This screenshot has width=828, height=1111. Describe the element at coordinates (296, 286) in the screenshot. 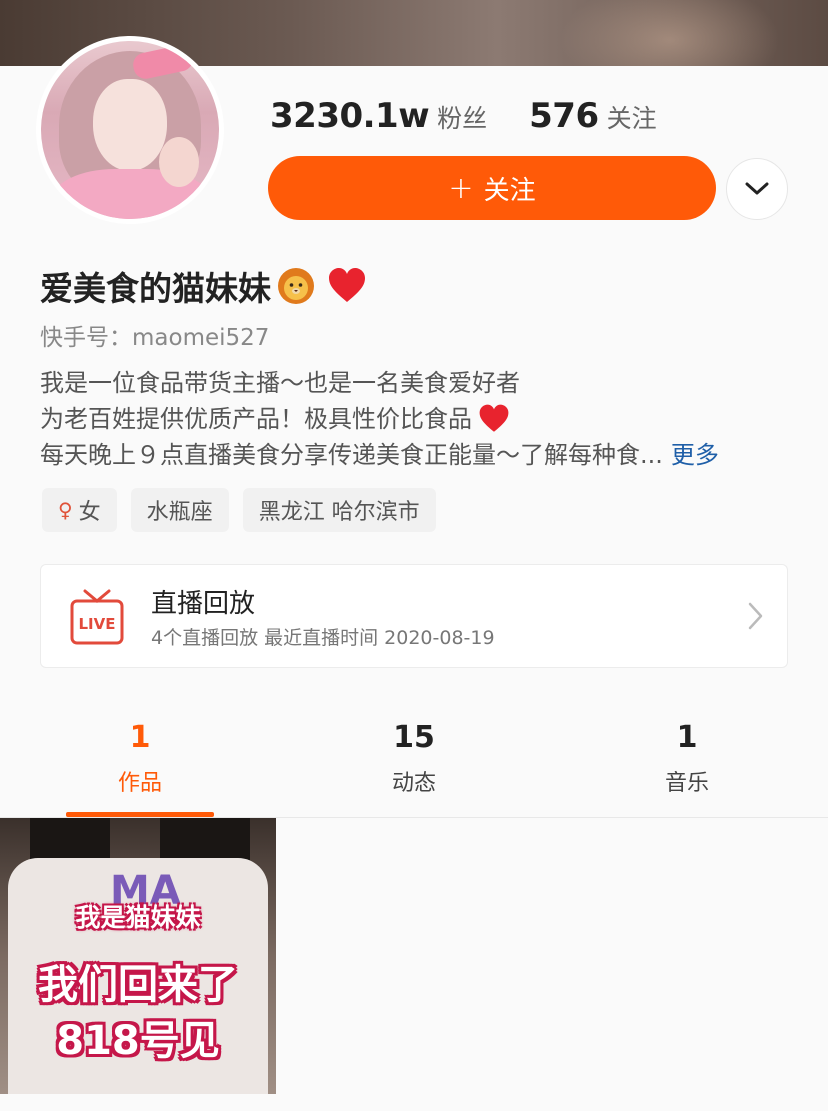

I see `lion-face-icon` at that location.